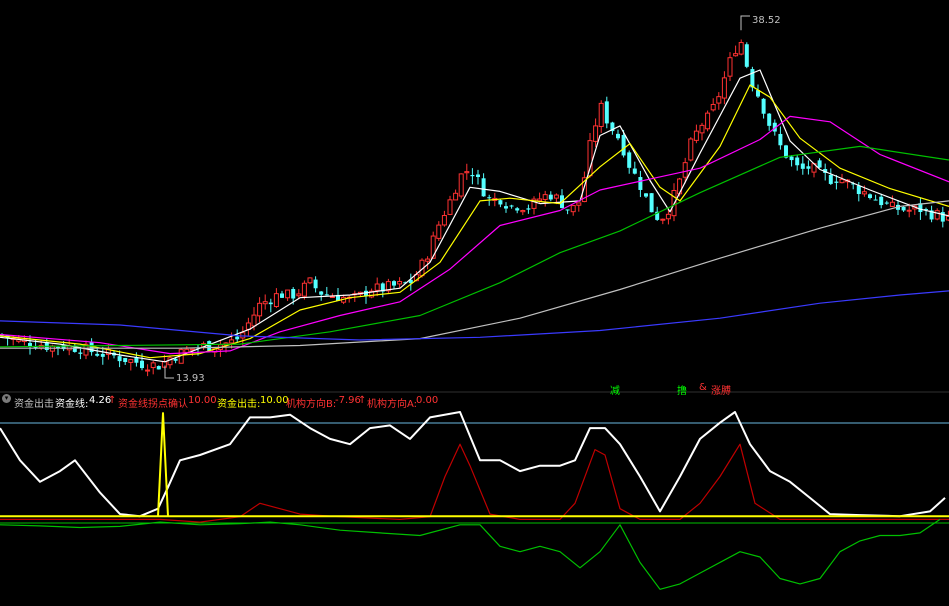 The width and height of the screenshot is (949, 606). What do you see at coordinates (34, 402) in the screenshot?
I see `indicator-name: 资金出击` at bounding box center [34, 402].